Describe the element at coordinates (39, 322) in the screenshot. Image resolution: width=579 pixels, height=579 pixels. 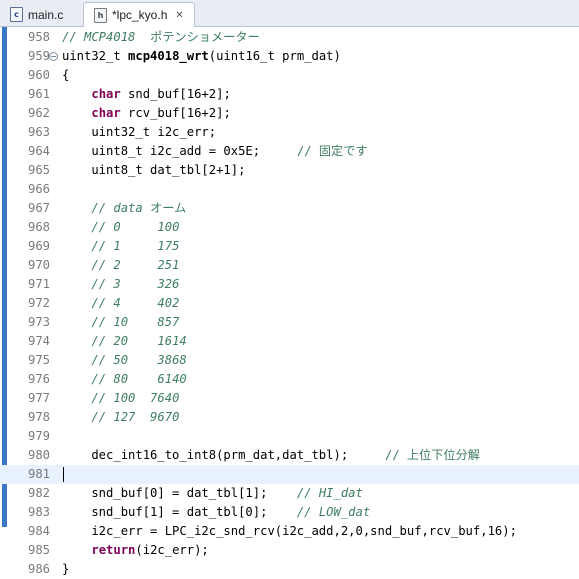
I see `line-number: 973` at that location.